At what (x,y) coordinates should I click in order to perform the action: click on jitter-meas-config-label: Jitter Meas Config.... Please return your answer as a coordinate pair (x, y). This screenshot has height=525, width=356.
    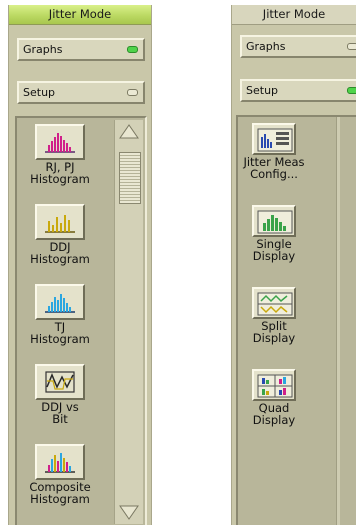
    Looking at the image, I should click on (274, 168).